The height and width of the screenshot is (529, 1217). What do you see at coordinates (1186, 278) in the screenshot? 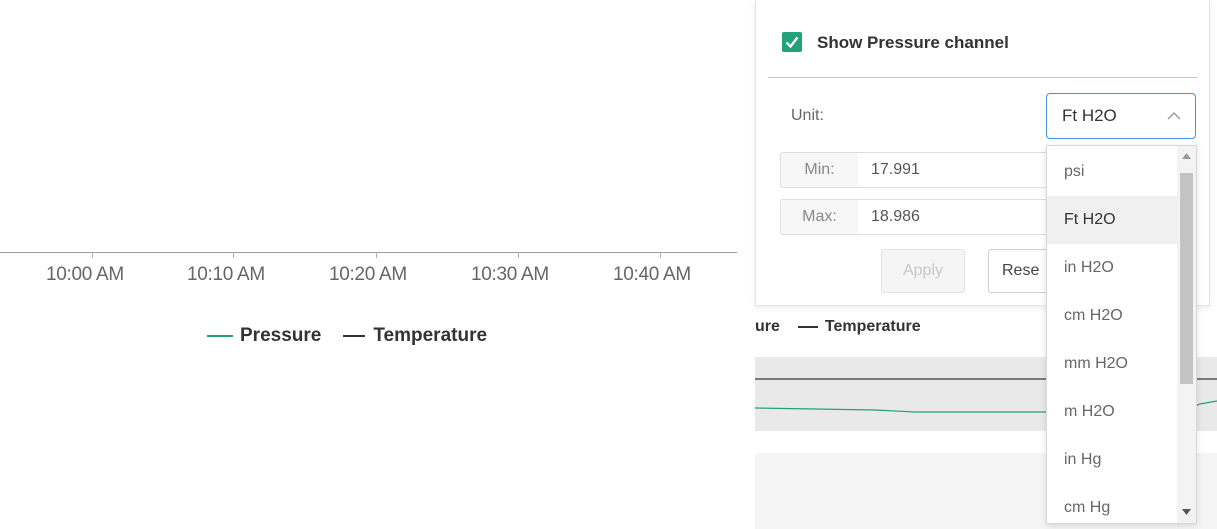
I see `dropdown-scroll-thumb` at bounding box center [1186, 278].